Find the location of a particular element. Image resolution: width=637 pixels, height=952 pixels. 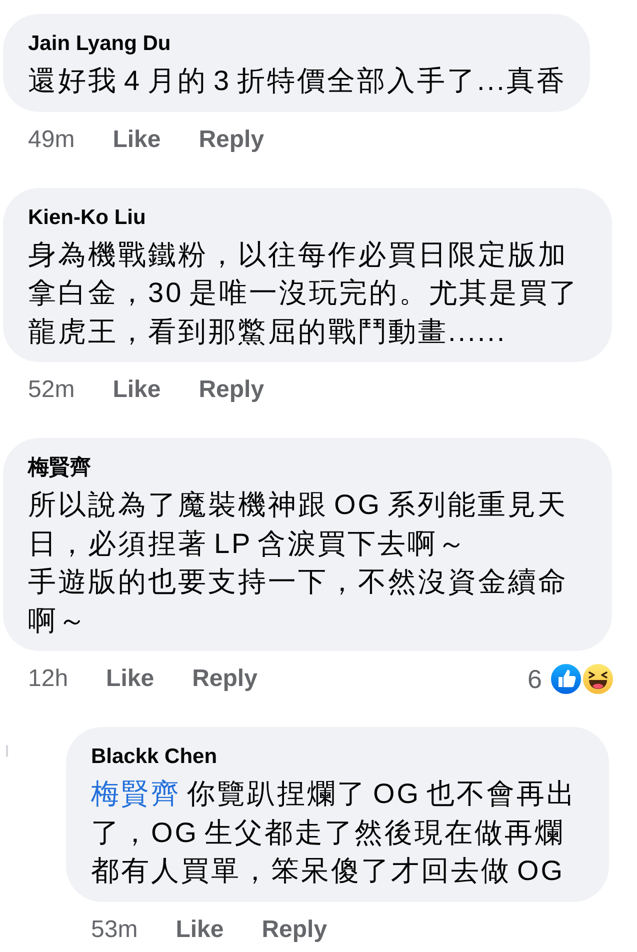

laughing-face-icon is located at coordinates (598, 679).